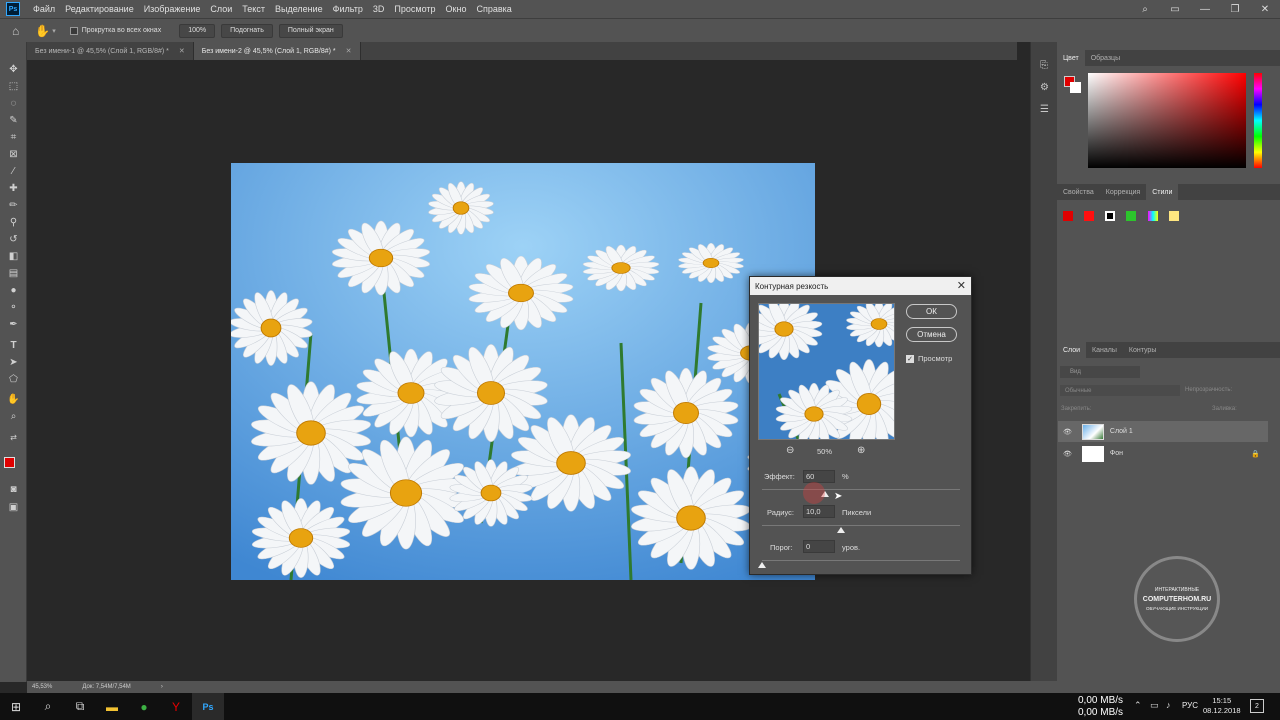 The image size is (1280, 720). Describe the element at coordinates (1167, 120) in the screenshot. I see `color-picker-field` at that location.